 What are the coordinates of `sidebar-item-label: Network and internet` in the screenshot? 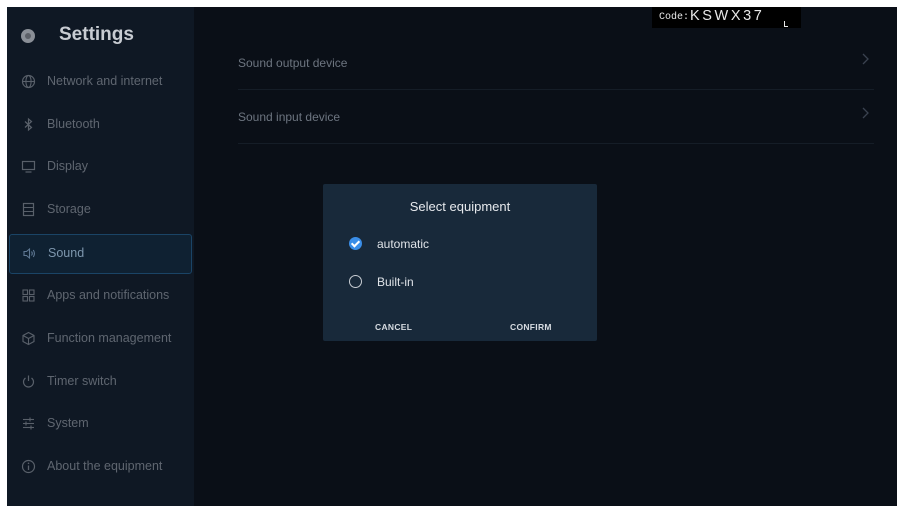 It's located at (105, 81).